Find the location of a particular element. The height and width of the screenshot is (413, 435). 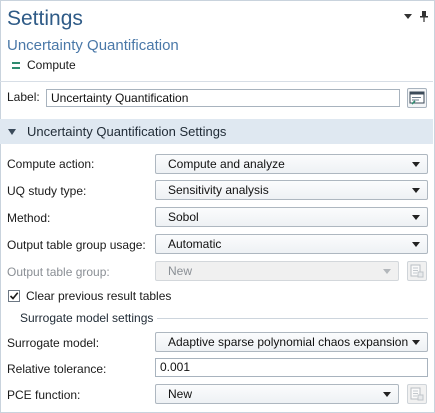

edit-label-button is located at coordinates (417, 98).